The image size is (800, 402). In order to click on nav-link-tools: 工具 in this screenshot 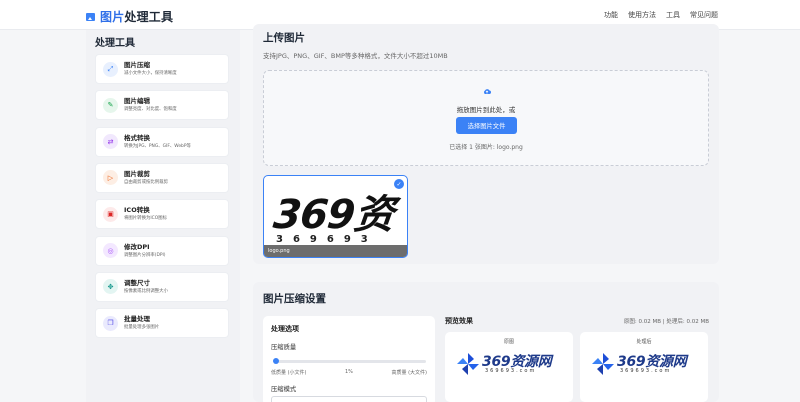, I will do `click(673, 15)`.